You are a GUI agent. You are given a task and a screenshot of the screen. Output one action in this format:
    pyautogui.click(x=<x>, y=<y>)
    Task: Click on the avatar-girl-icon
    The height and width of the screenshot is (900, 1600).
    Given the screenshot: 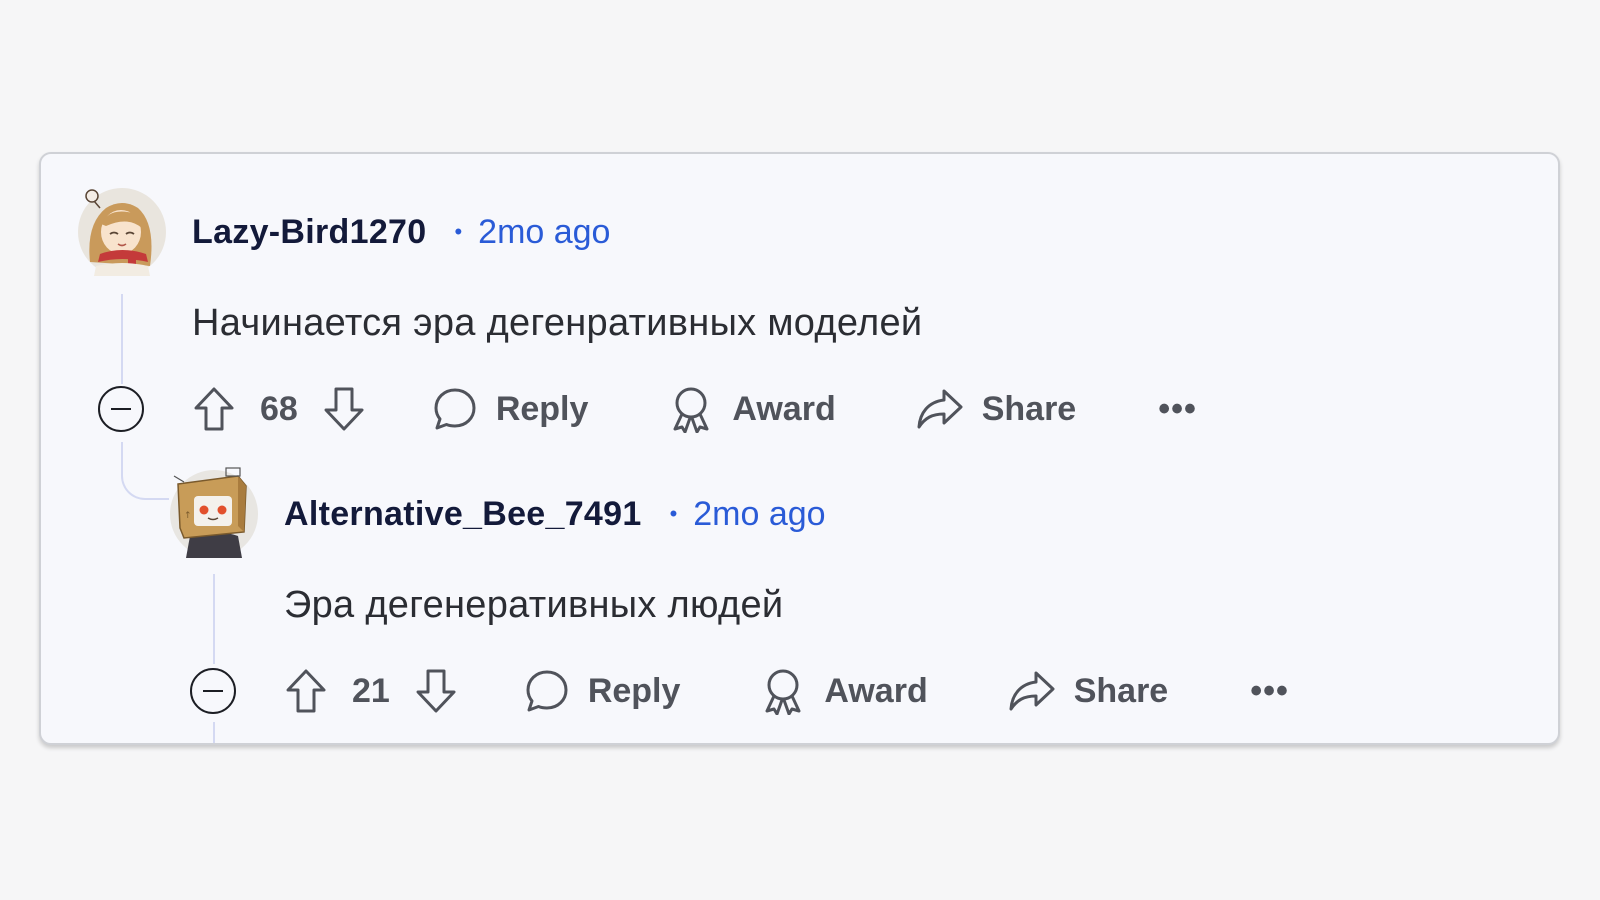 What is the action you would take?
    pyautogui.click(x=122, y=232)
    